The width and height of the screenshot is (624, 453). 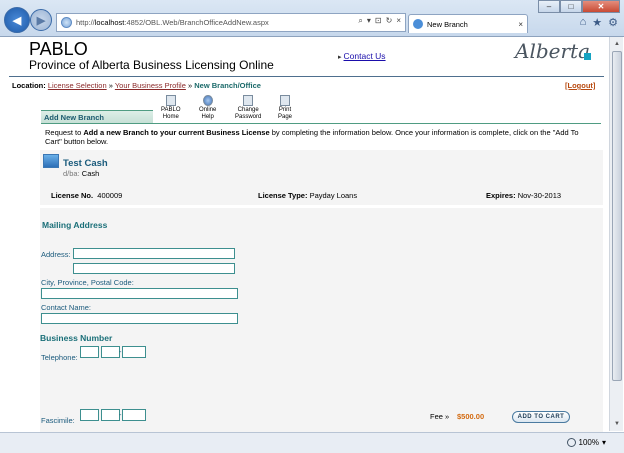 I want to click on status-bar: 100% ▾, so click(x=312, y=442).